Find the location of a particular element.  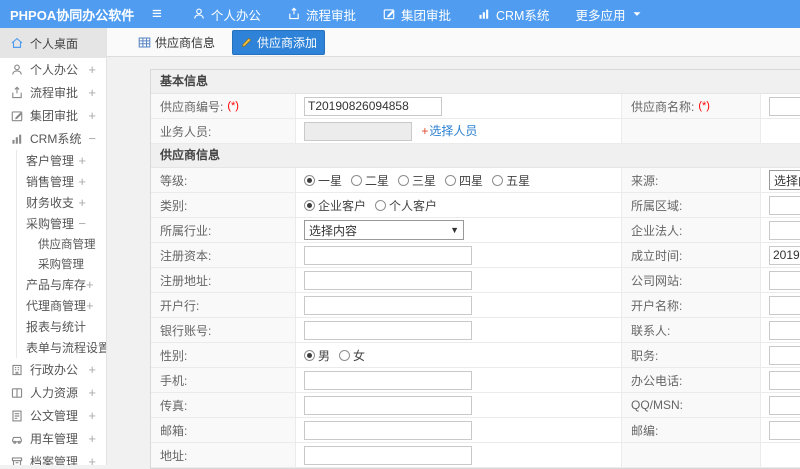

form-row: 所属行业: 选择内容 ▼ 企业法人: is located at coordinates (475, 230).